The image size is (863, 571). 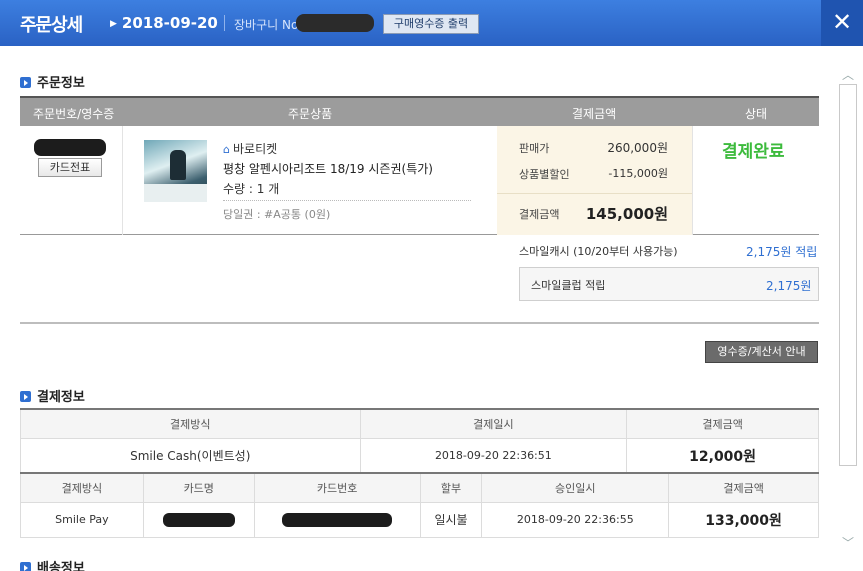 What do you see at coordinates (347, 200) in the screenshot?
I see `dotted-divider` at bounding box center [347, 200].